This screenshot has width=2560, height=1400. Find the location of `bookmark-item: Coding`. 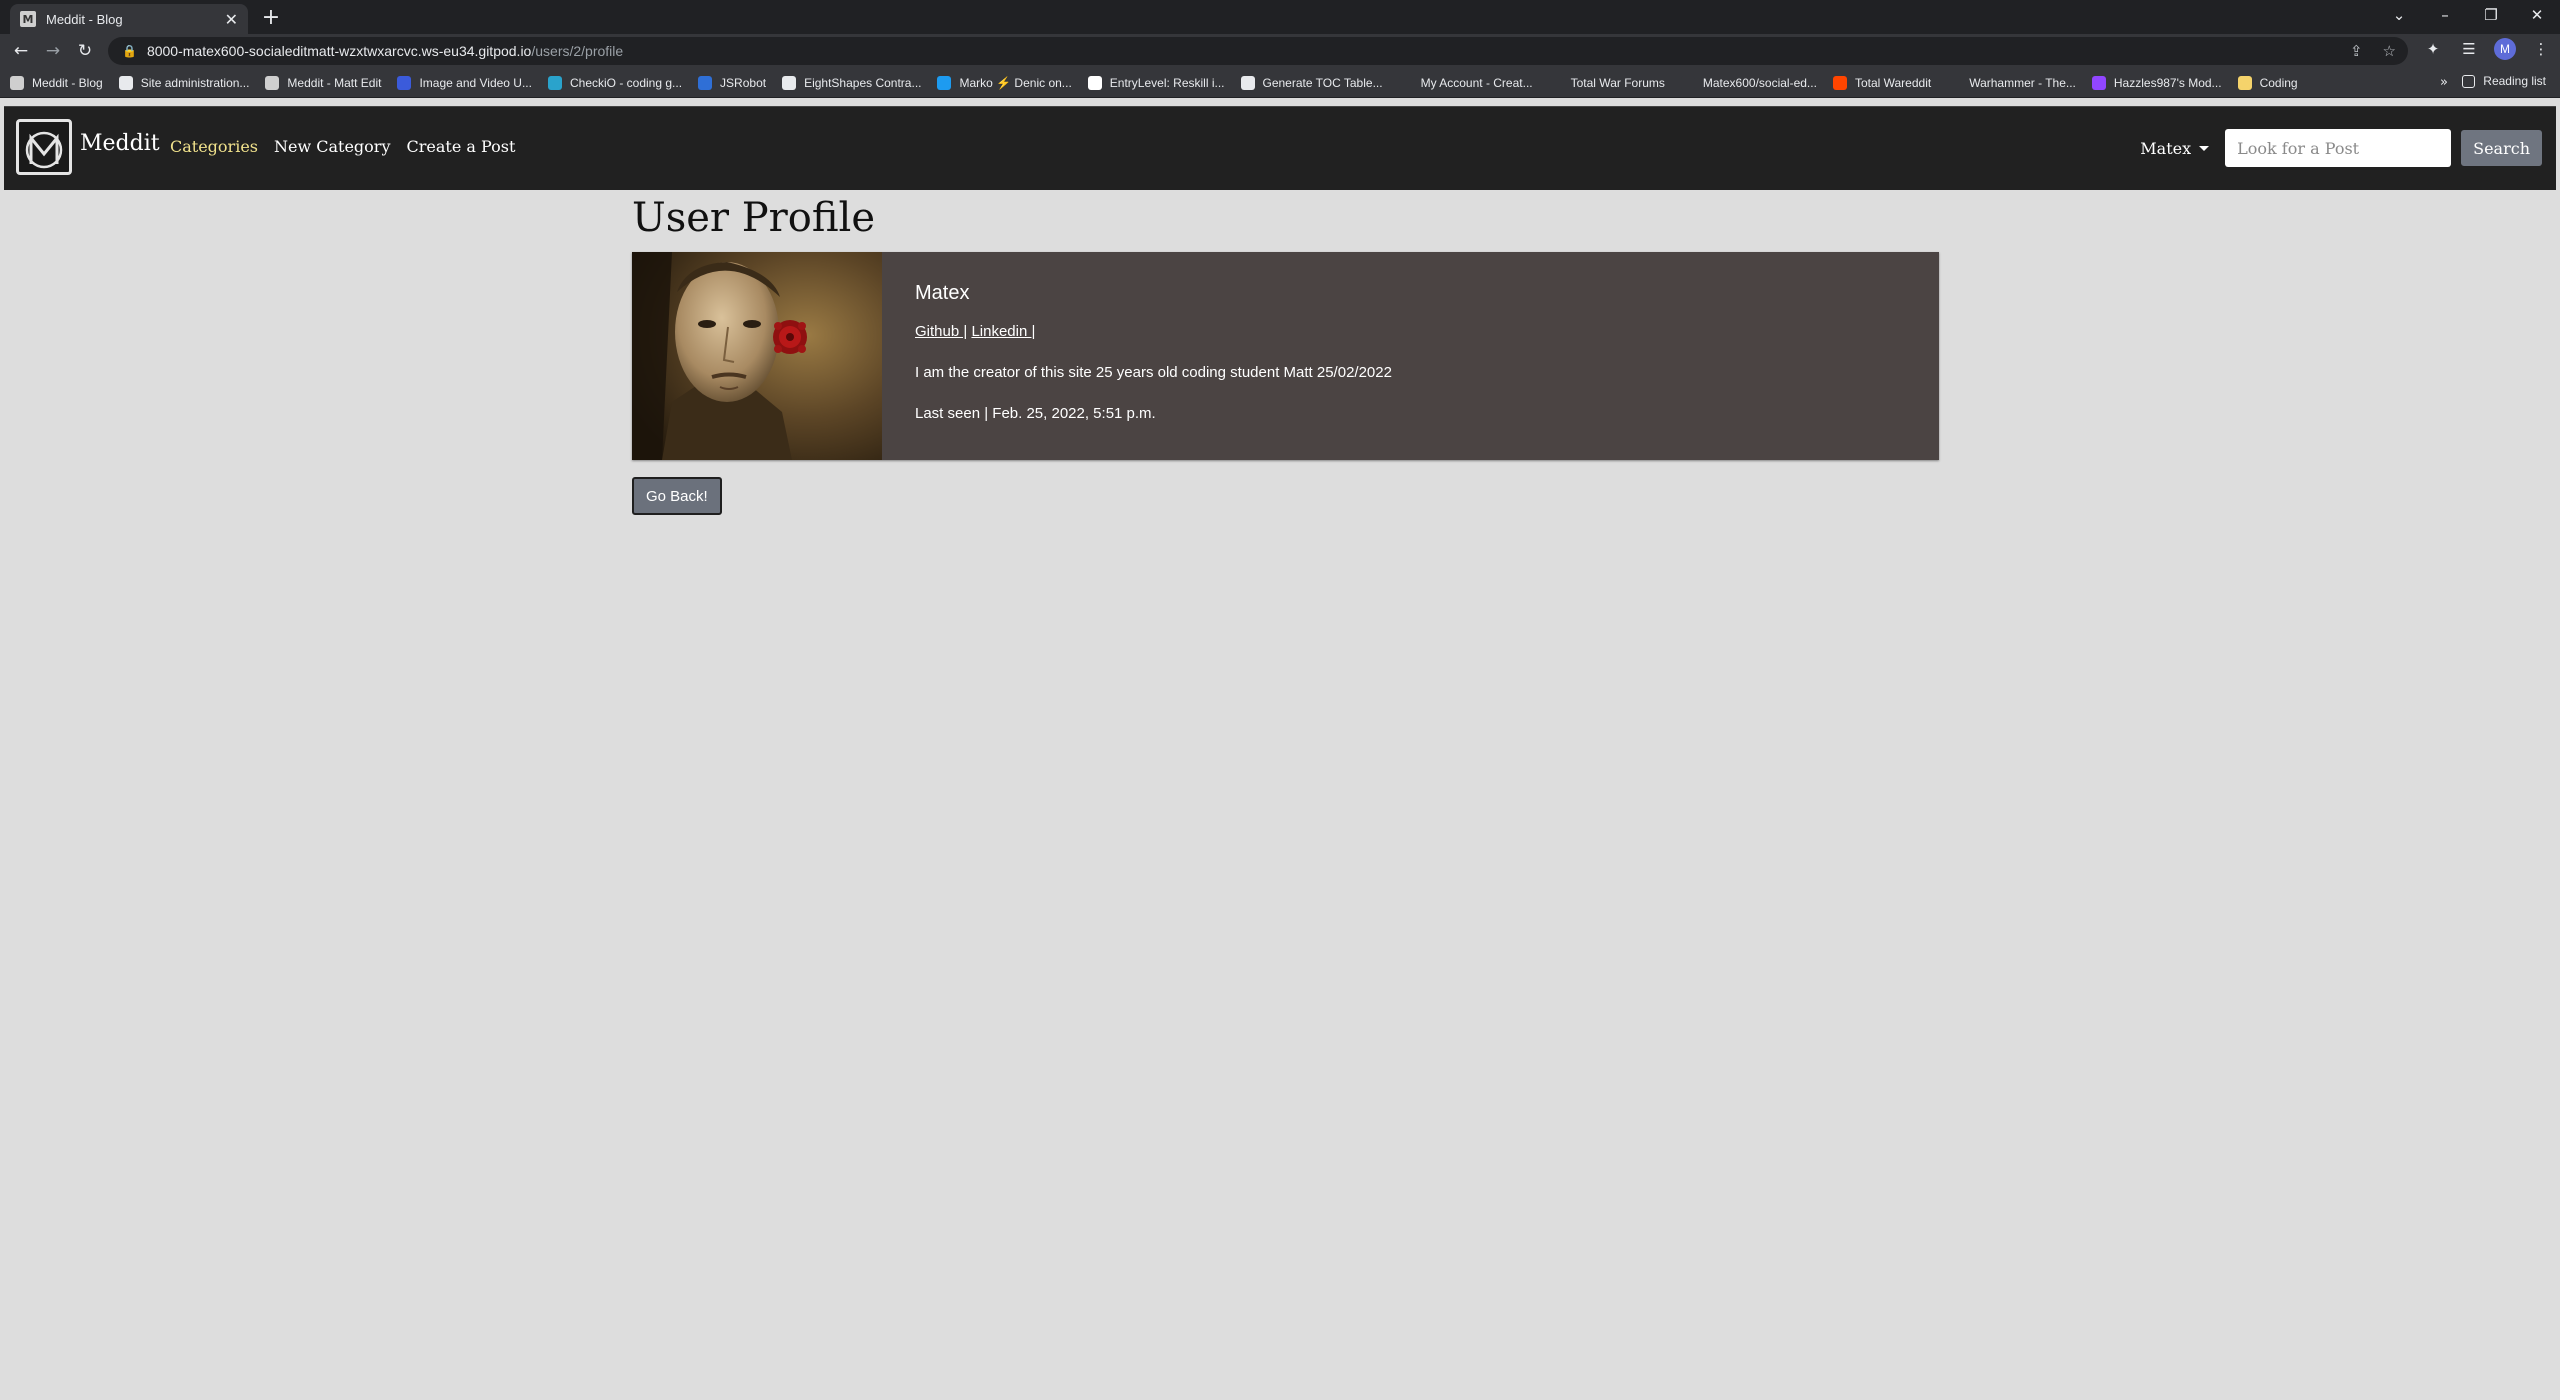

bookmark-item: Coding is located at coordinates (2267, 82).